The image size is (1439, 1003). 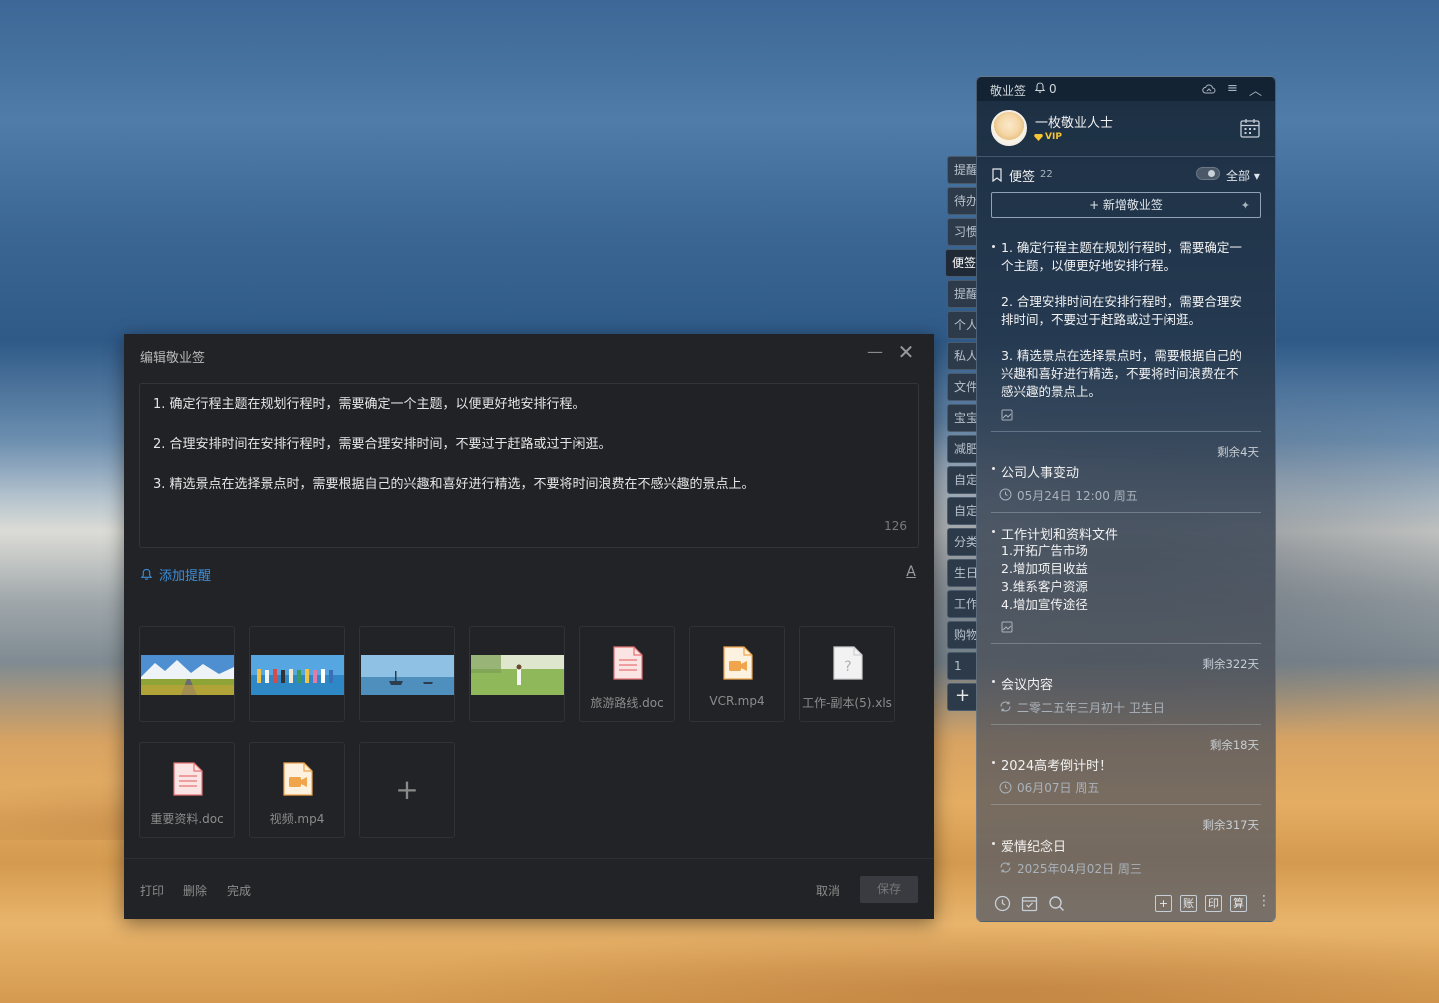 I want to click on attachment-file: 重要资料.doc, so click(x=187, y=790).